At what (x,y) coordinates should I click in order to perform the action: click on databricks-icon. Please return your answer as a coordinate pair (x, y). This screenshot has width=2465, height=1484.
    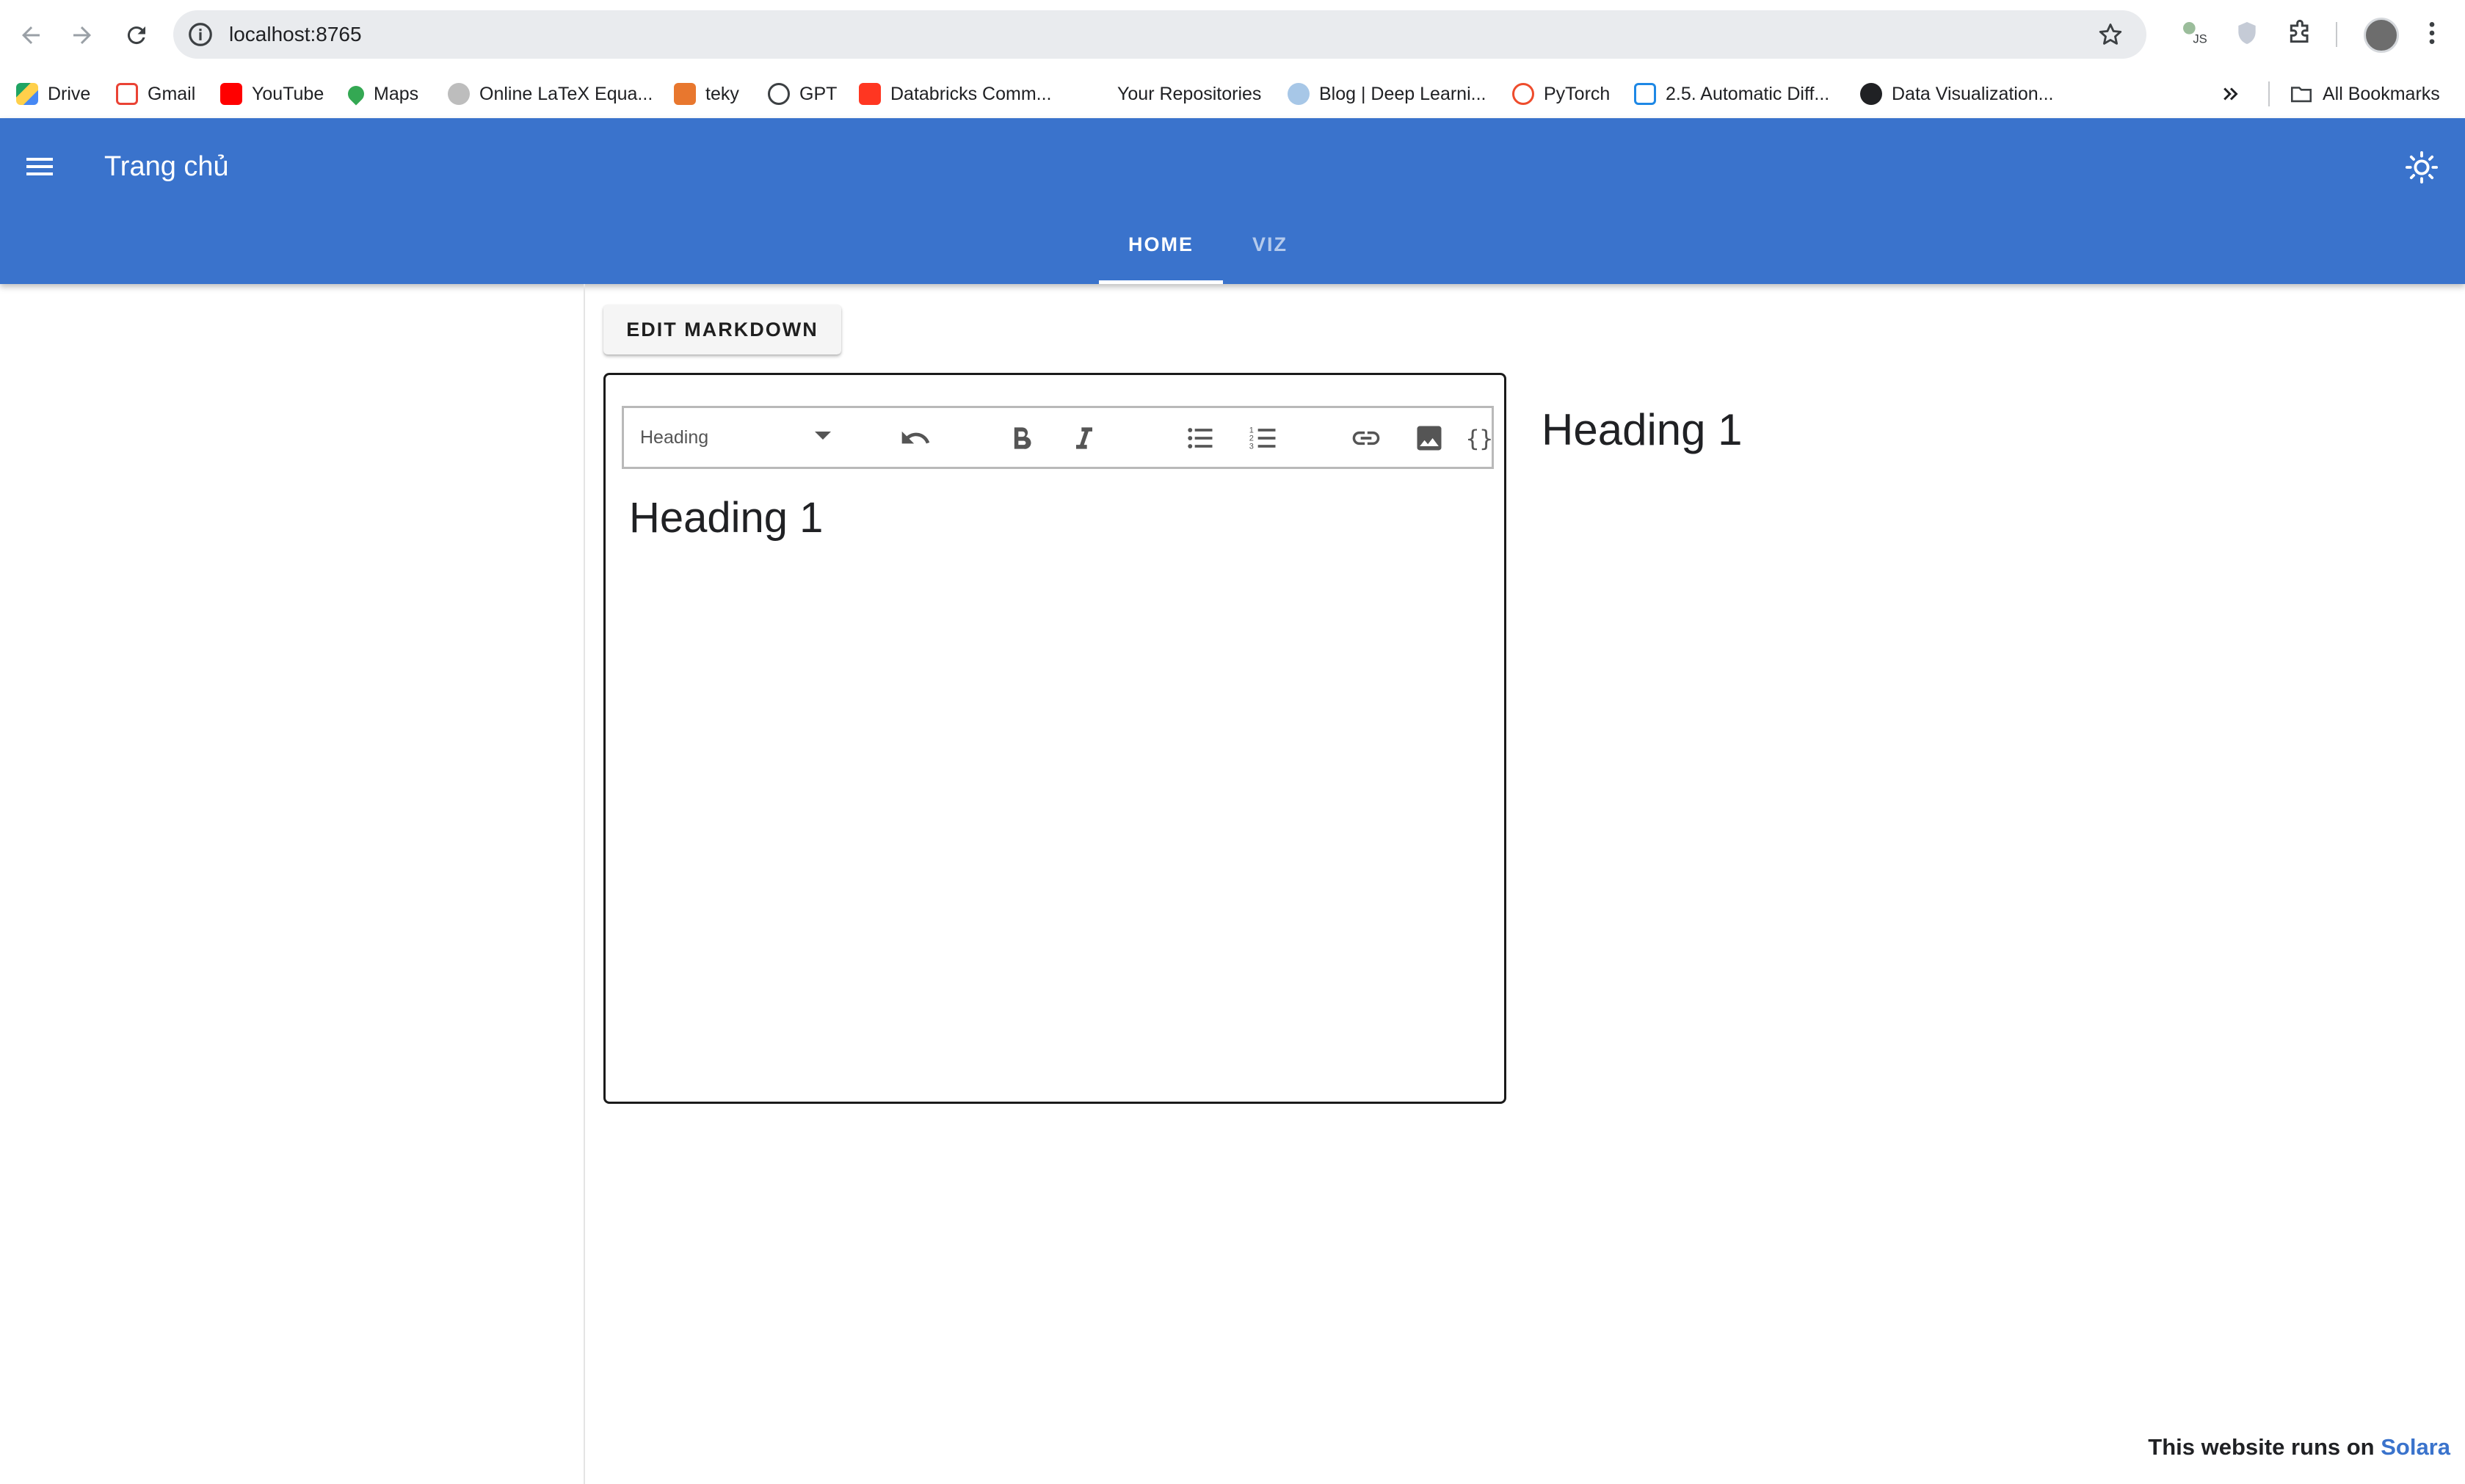
    Looking at the image, I should click on (870, 94).